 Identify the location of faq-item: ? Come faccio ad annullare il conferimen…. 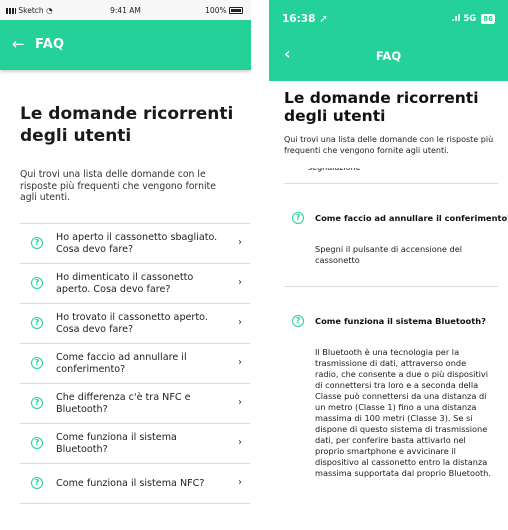
(135, 364).